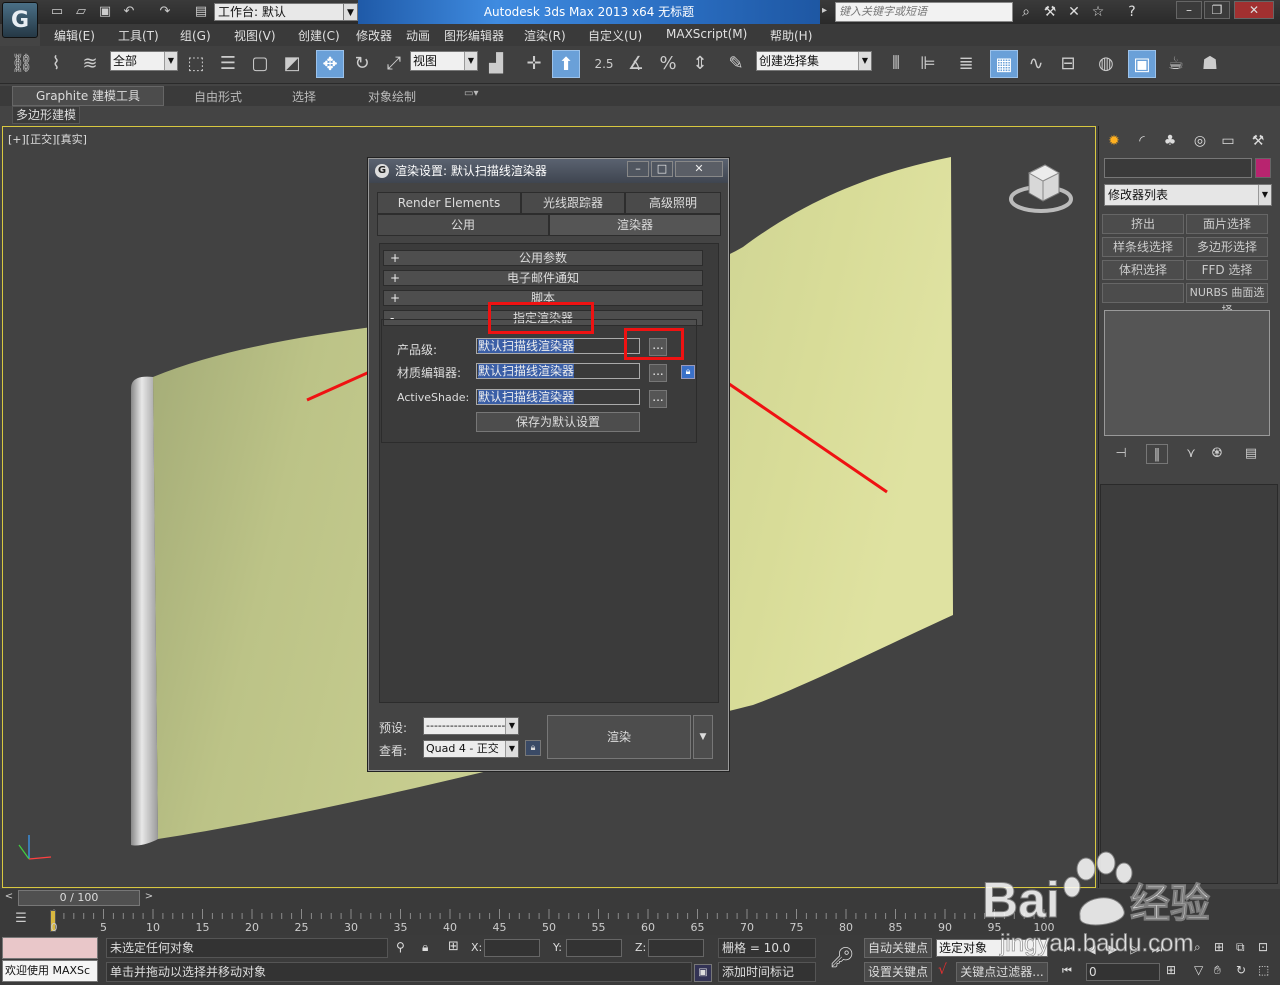 Image resolution: width=1280 pixels, height=985 pixels. What do you see at coordinates (1114, 141) in the screenshot?
I see `create-tab-icon: ✹` at bounding box center [1114, 141].